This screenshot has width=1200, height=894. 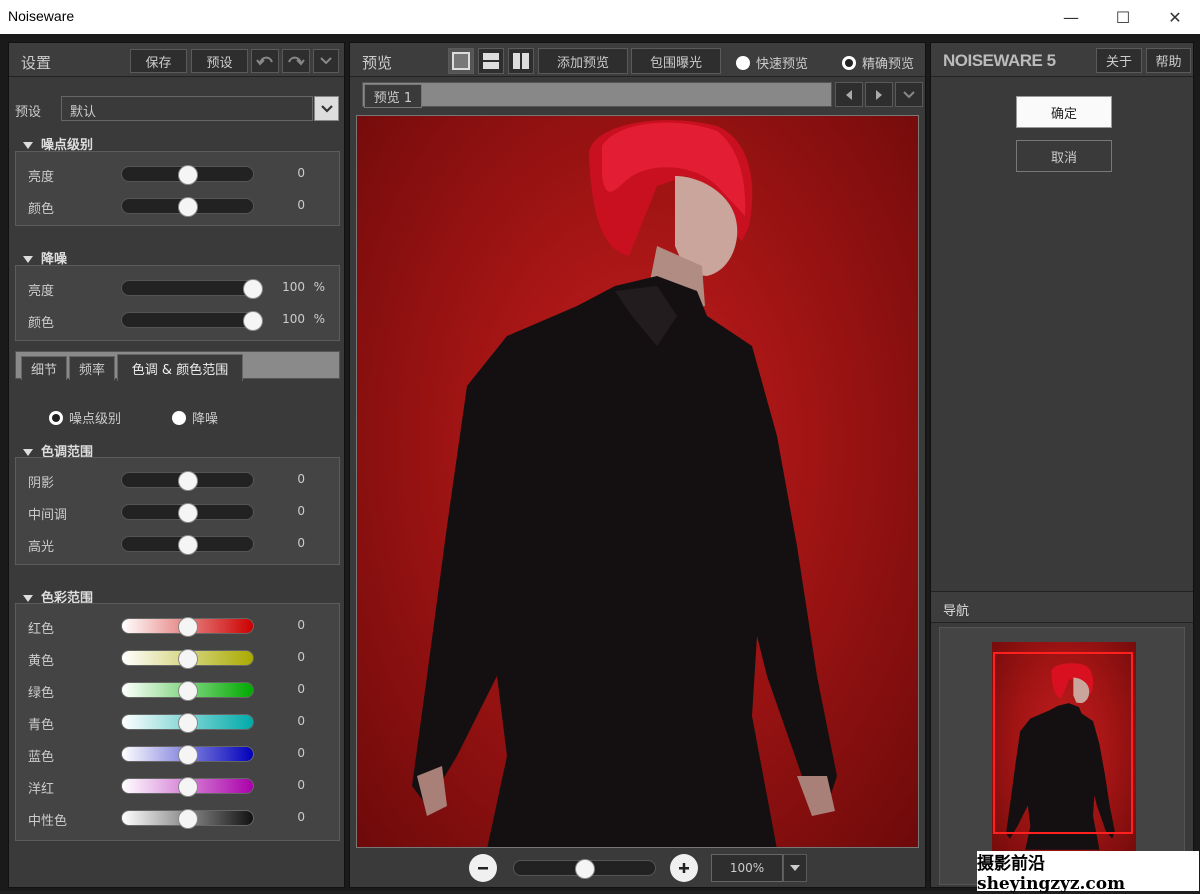 What do you see at coordinates (36, 63) in the screenshot?
I see `settings-title: 设置` at bounding box center [36, 63].